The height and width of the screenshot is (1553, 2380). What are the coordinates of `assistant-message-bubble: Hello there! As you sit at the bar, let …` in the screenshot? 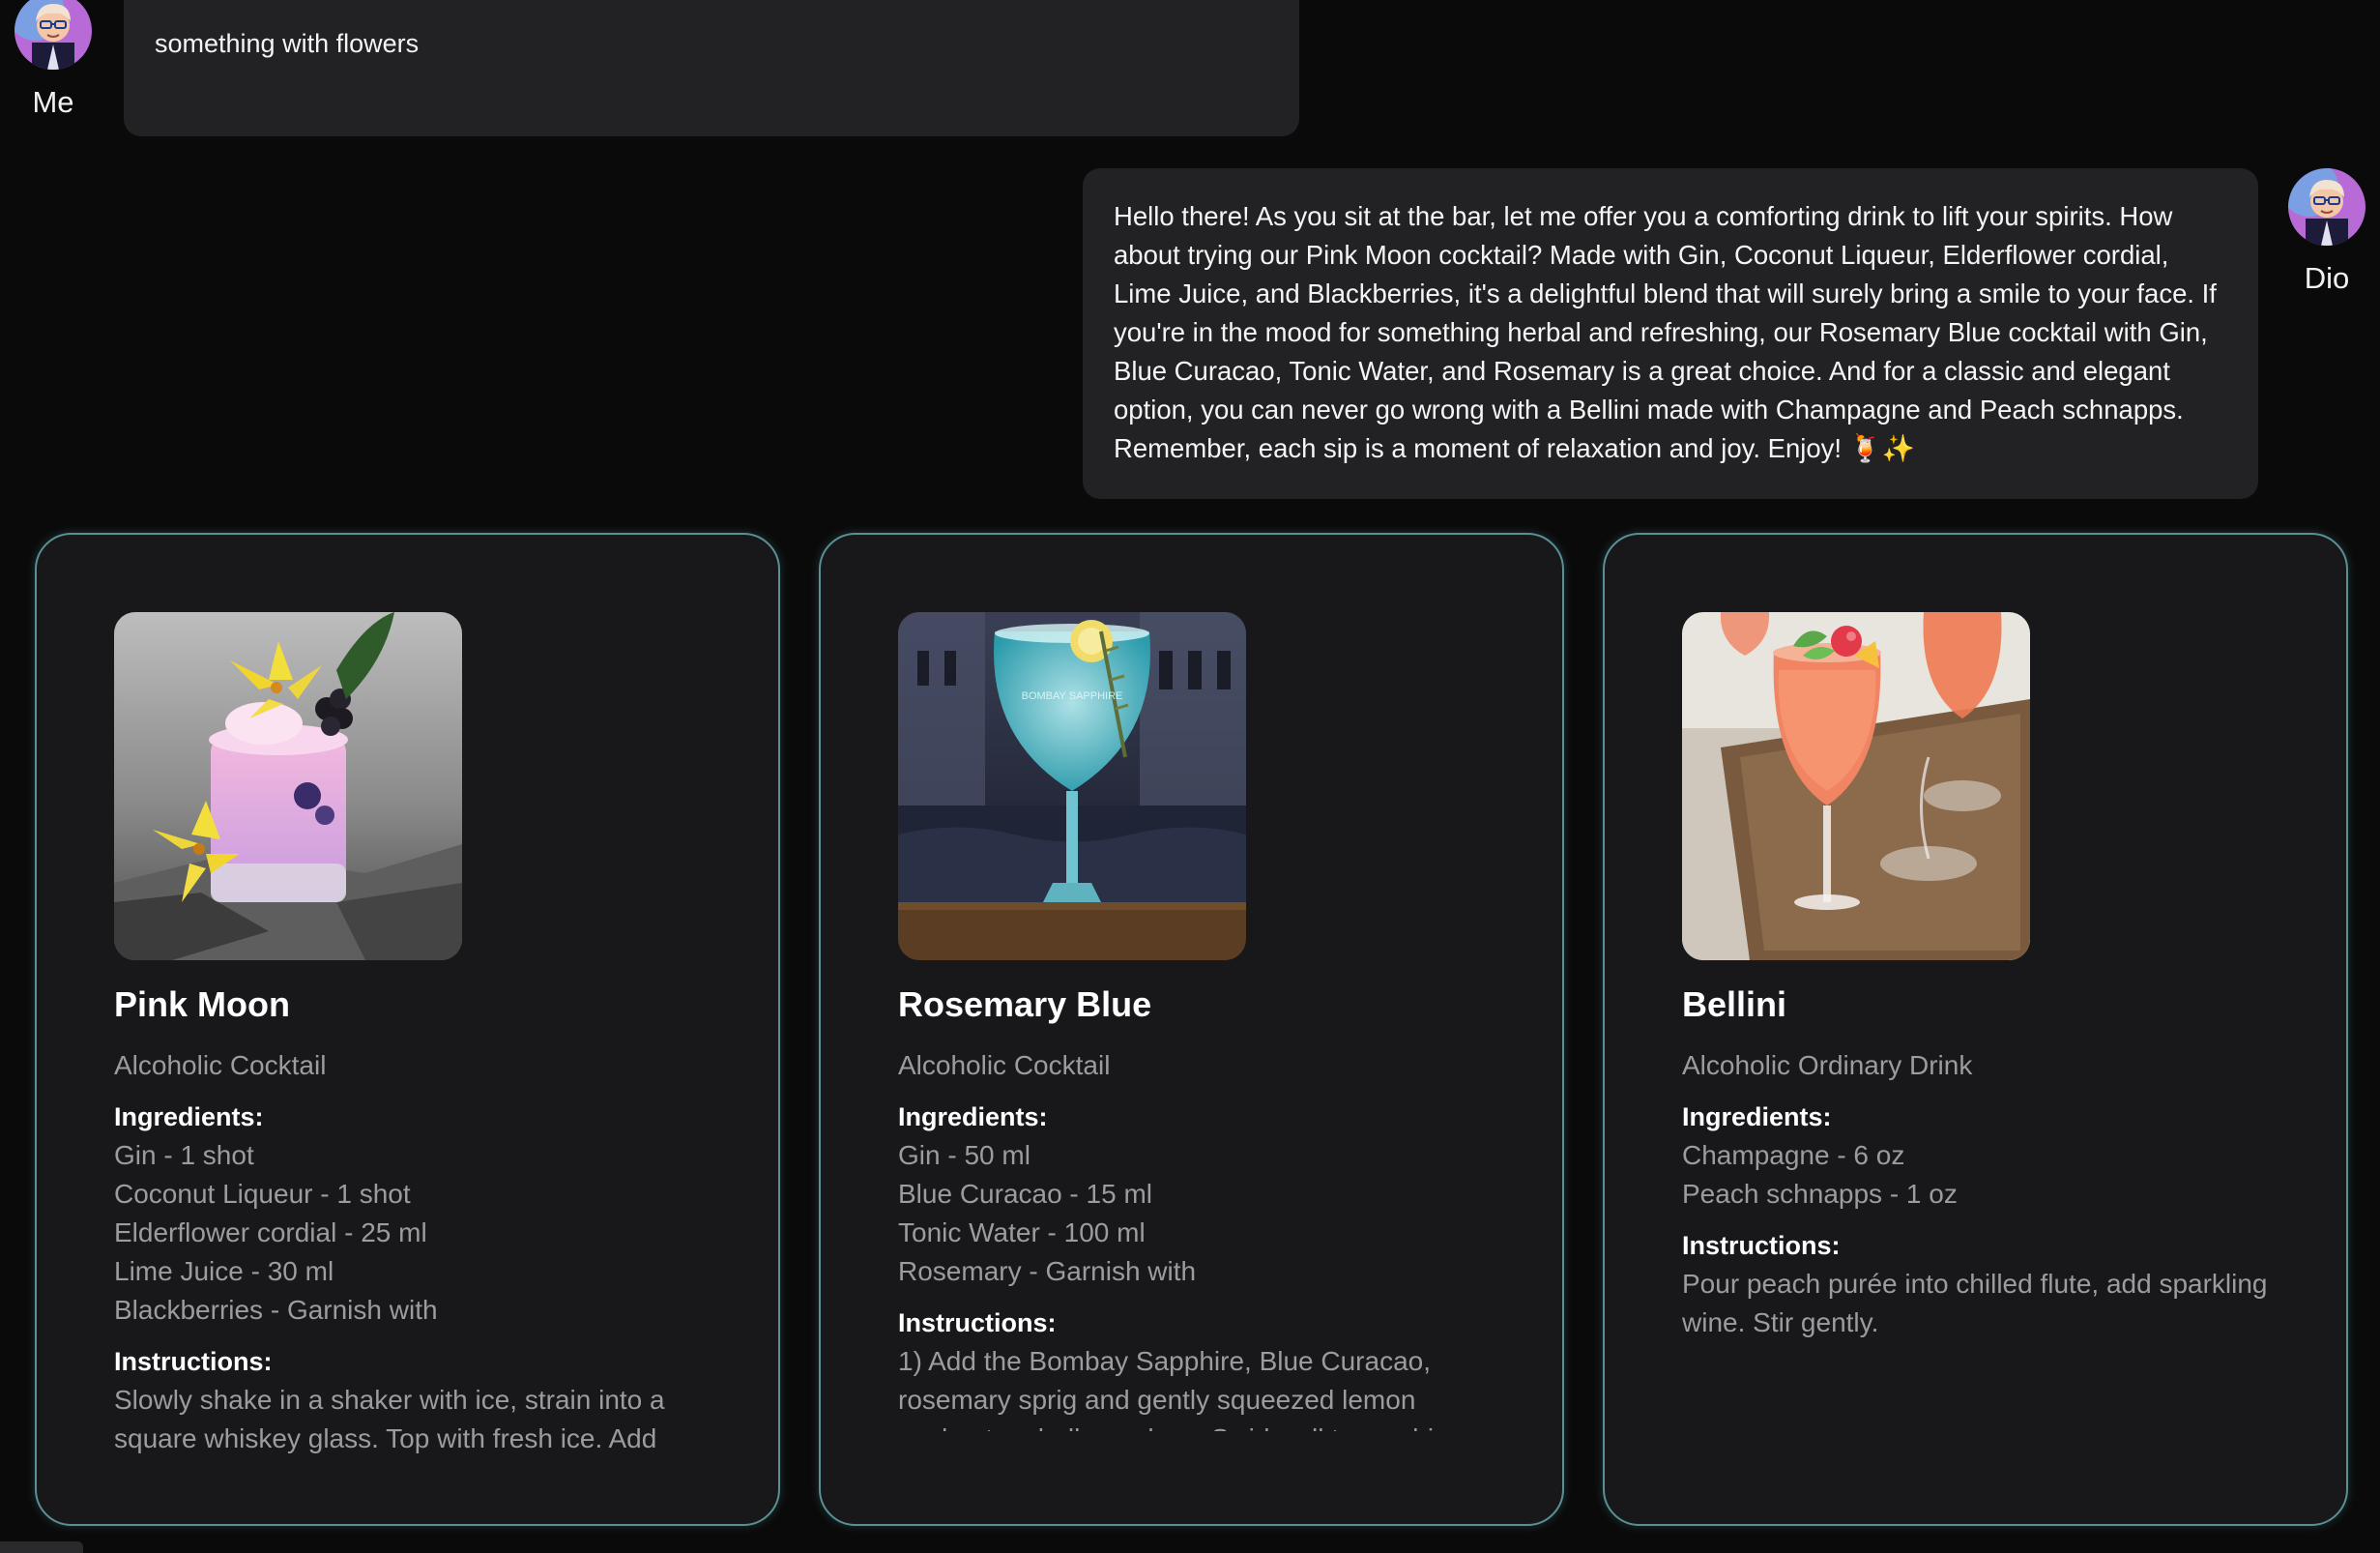 It's located at (1671, 333).